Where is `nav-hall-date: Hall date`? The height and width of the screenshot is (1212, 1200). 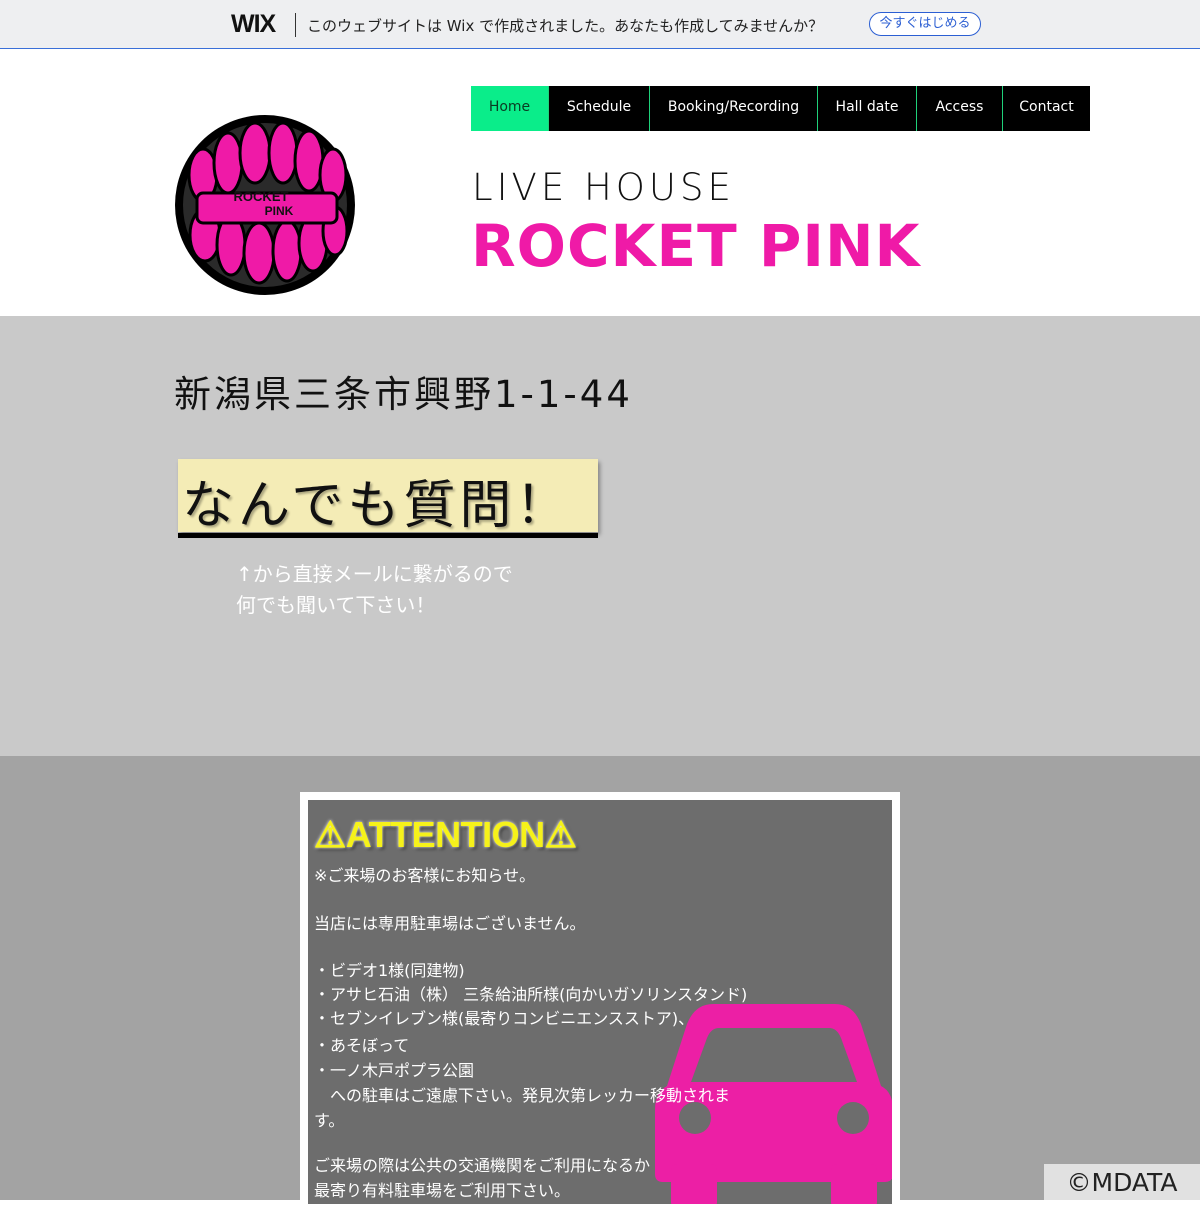 nav-hall-date: Hall date is located at coordinates (867, 108).